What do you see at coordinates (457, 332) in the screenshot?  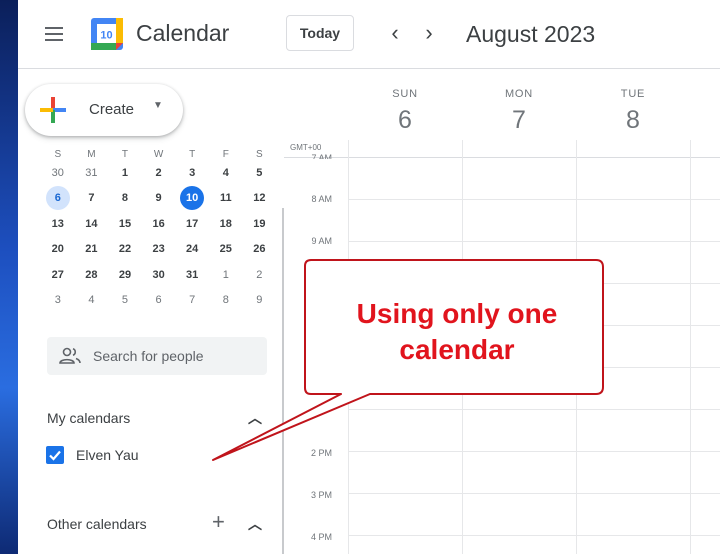 I see `callout-text: Using only one calendar` at bounding box center [457, 332].